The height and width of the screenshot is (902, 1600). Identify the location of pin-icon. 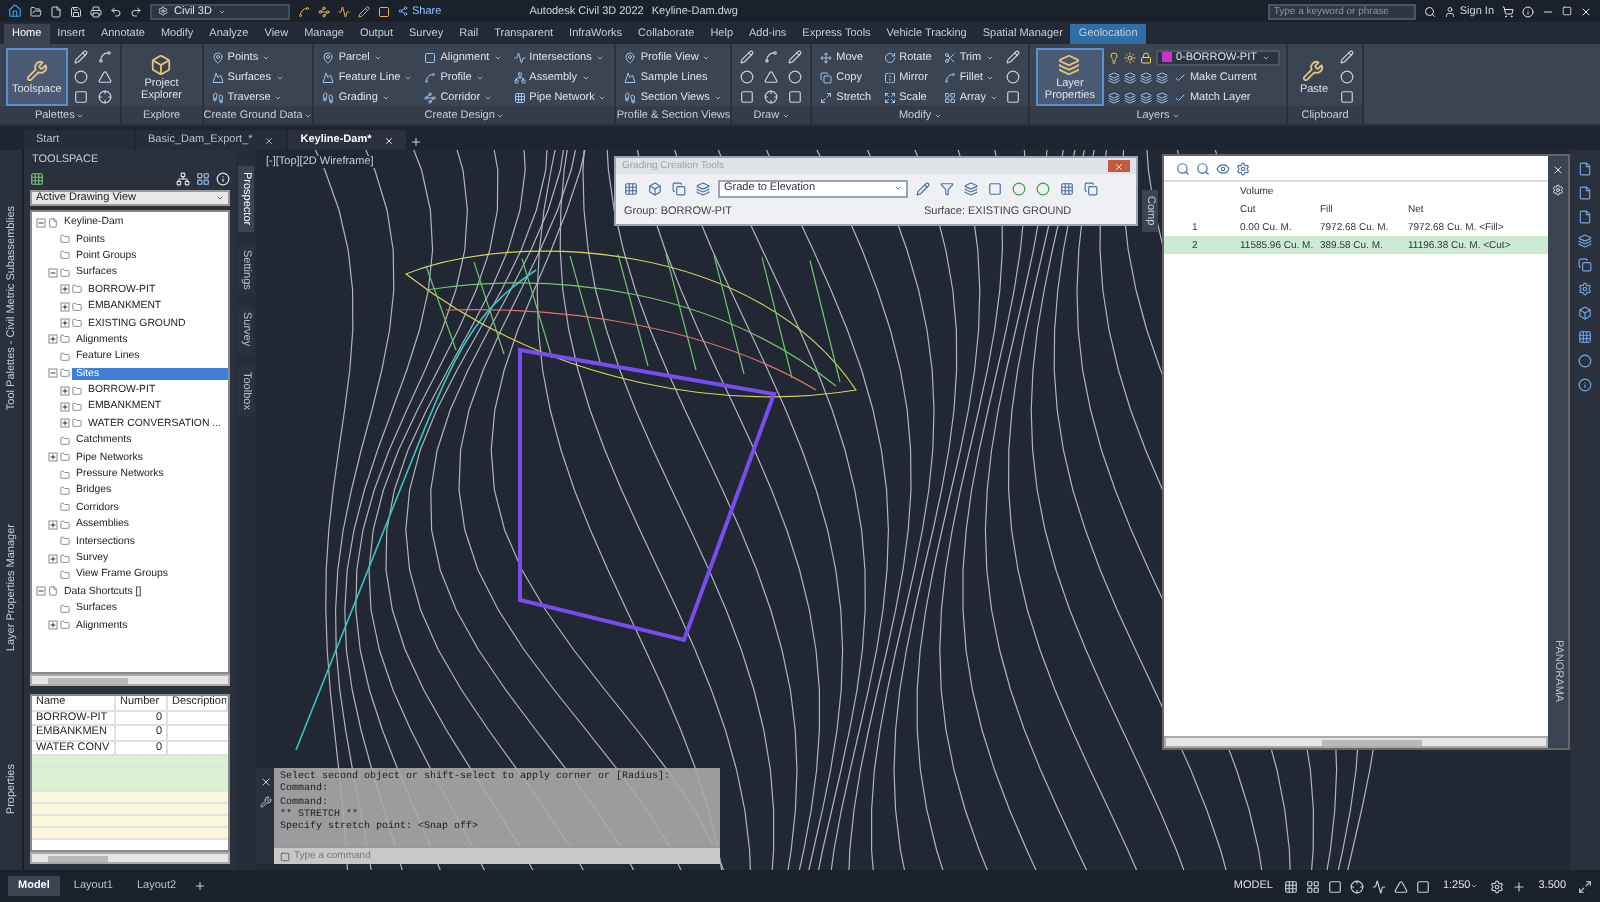
(328, 57).